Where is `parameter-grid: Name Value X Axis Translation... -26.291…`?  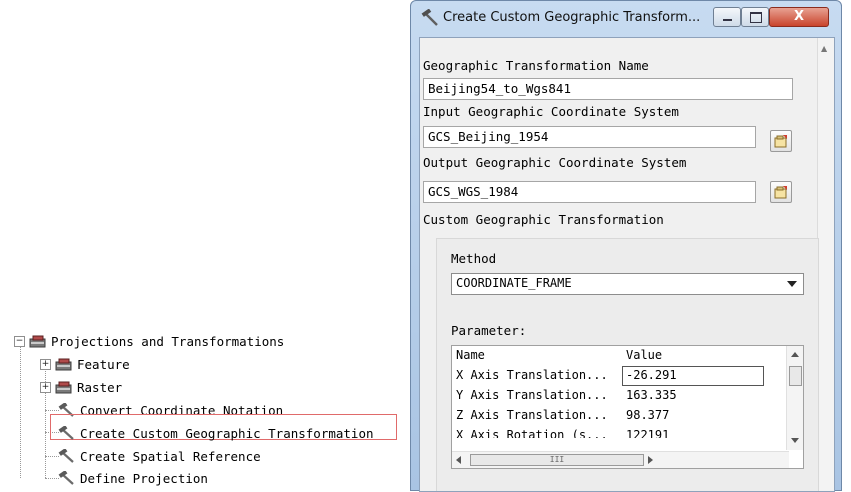 parameter-grid: Name Value X Axis Translation... -26.291… is located at coordinates (627, 407).